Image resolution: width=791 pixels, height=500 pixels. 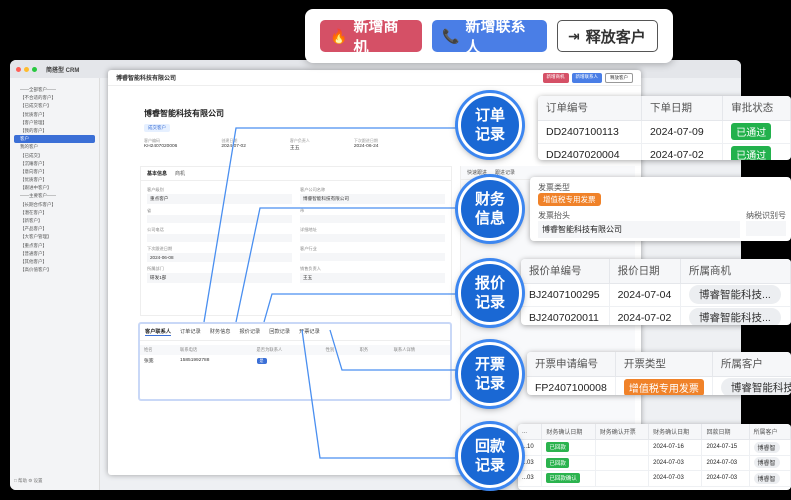 I want to click on field-value: 博睿智能科技有限公司, so click(x=372, y=199).